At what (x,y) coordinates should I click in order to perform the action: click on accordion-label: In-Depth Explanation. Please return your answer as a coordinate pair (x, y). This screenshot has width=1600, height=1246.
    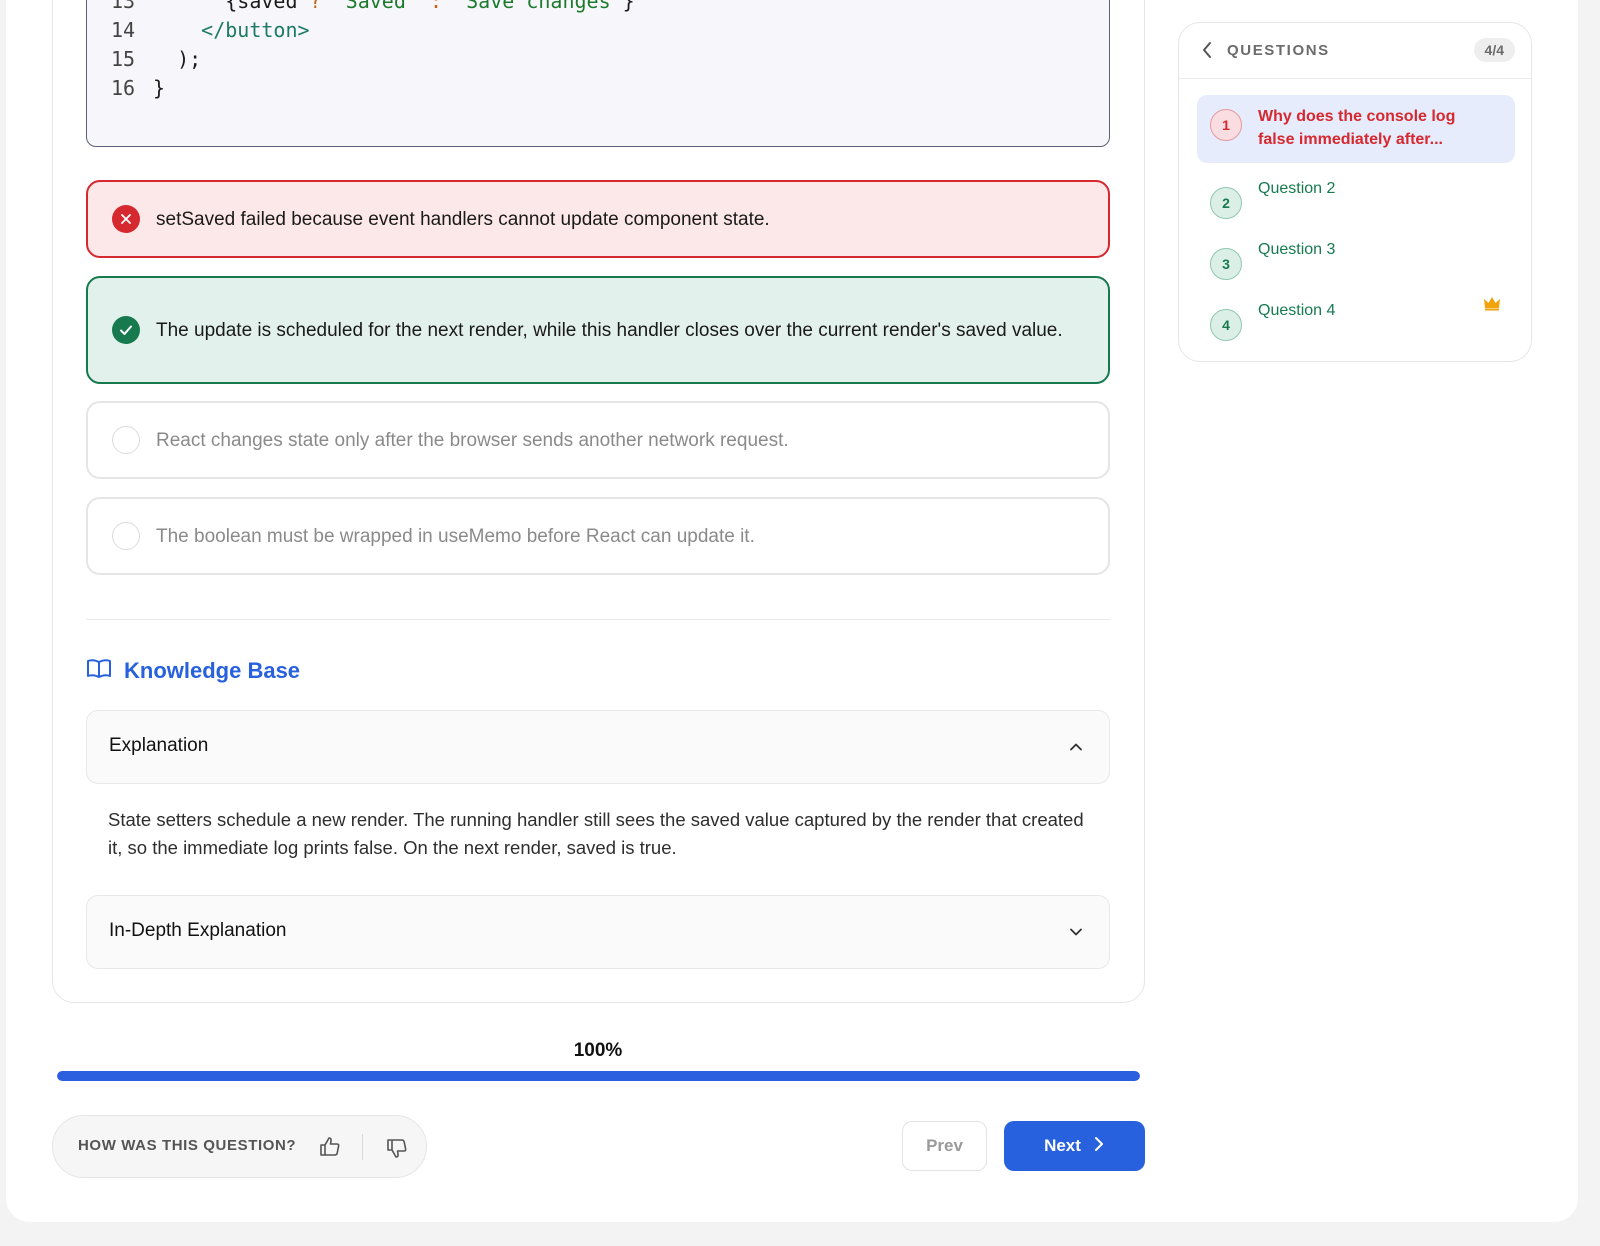
    Looking at the image, I should click on (198, 930).